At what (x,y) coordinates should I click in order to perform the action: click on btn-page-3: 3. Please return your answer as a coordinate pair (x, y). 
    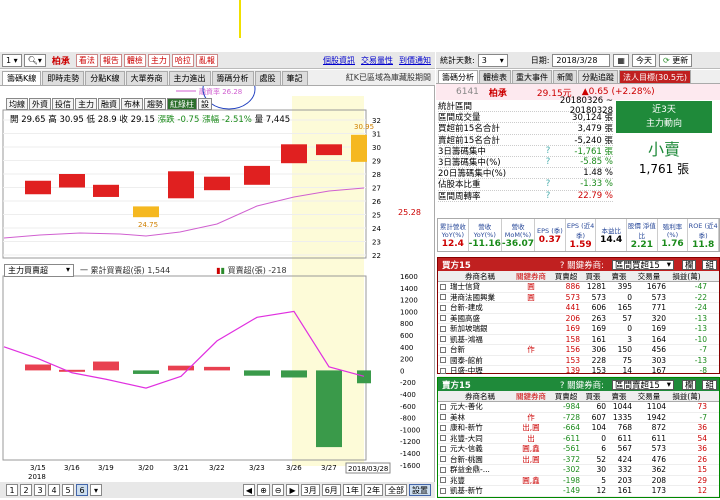
    Looking at the image, I should click on (40, 490).